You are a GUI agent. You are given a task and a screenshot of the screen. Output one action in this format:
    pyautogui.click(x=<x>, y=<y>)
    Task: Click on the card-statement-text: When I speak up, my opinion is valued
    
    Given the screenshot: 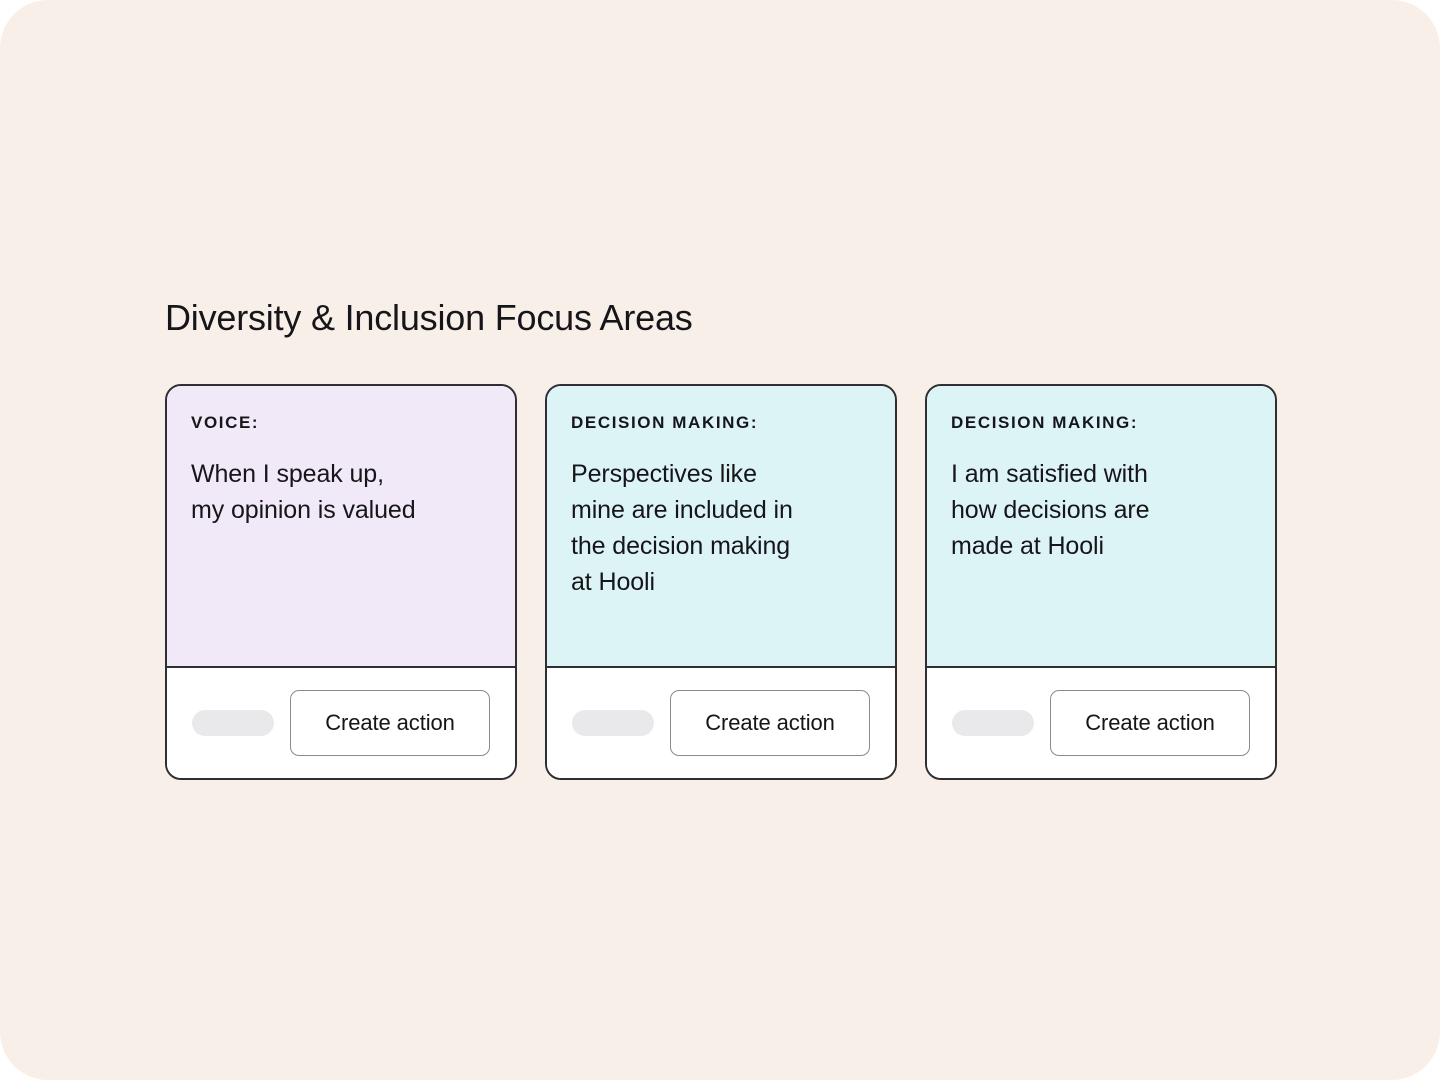 What is the action you would take?
    pyautogui.click(x=303, y=492)
    